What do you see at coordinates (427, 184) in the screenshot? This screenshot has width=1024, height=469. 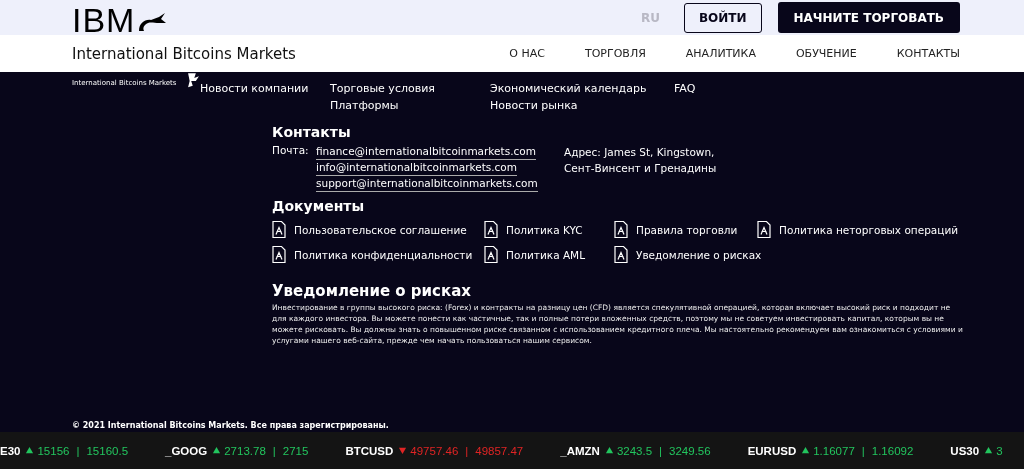 I see `email-link: support@internationalbitcoinmarkets.com` at bounding box center [427, 184].